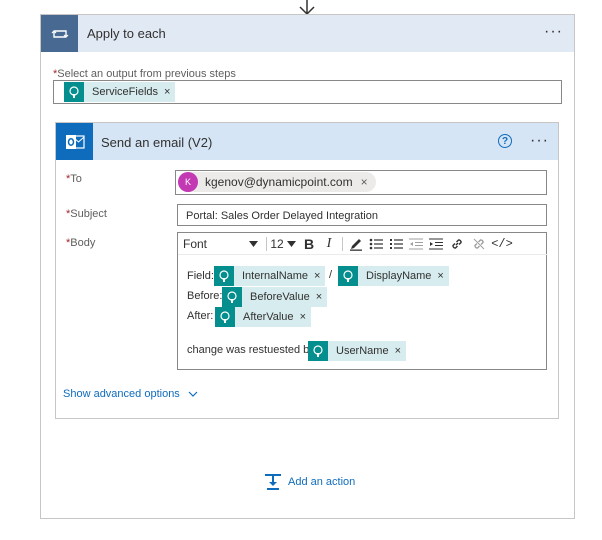 This screenshot has width=602, height=540. What do you see at coordinates (539, 141) in the screenshot?
I see `send-email-more-button: ···` at bounding box center [539, 141].